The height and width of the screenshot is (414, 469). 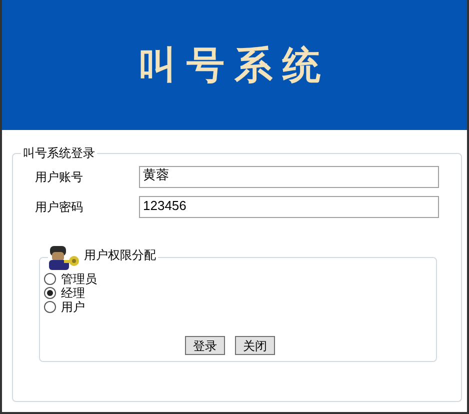 What do you see at coordinates (205, 345) in the screenshot?
I see `login-button: 登录` at bounding box center [205, 345].